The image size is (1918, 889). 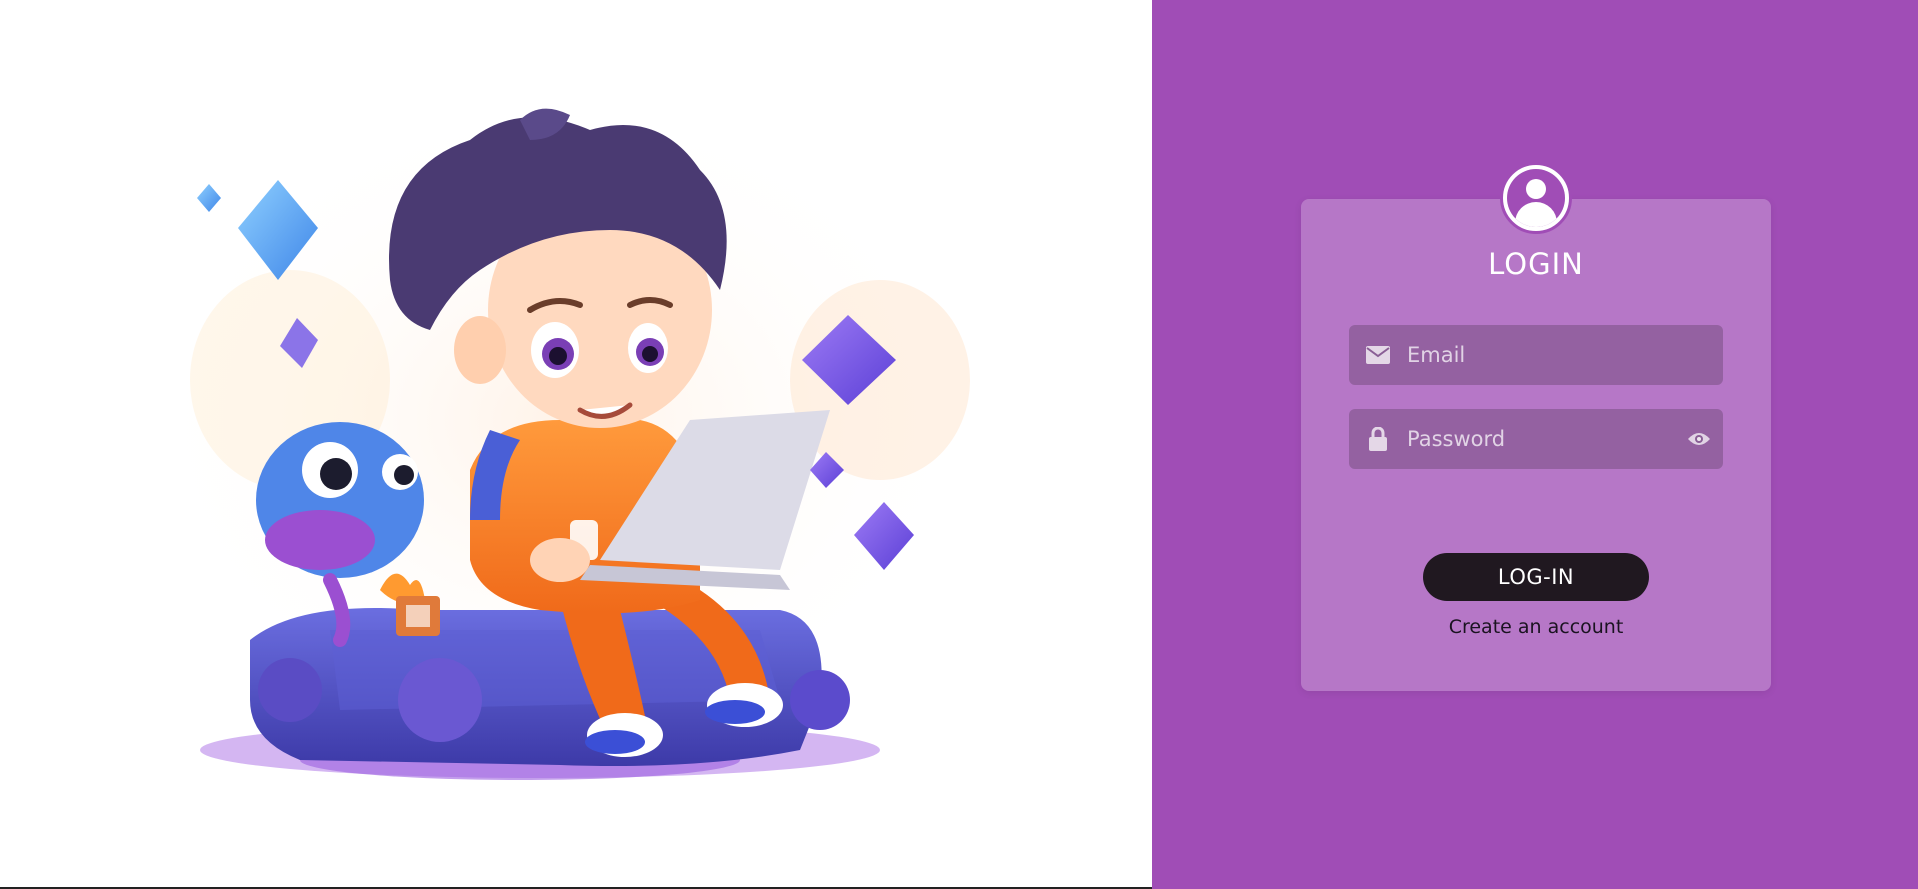 What do you see at coordinates (1378, 355) in the screenshot?
I see `envelope-icon` at bounding box center [1378, 355].